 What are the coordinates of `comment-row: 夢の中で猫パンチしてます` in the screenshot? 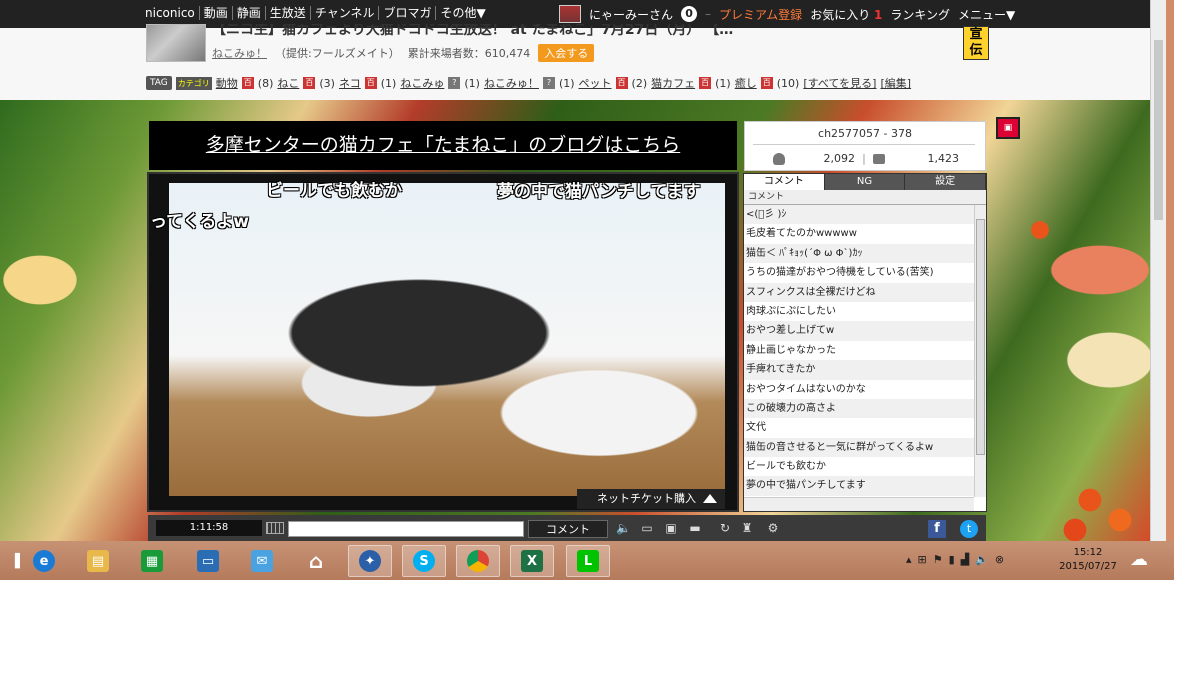 It's located at (859, 486).